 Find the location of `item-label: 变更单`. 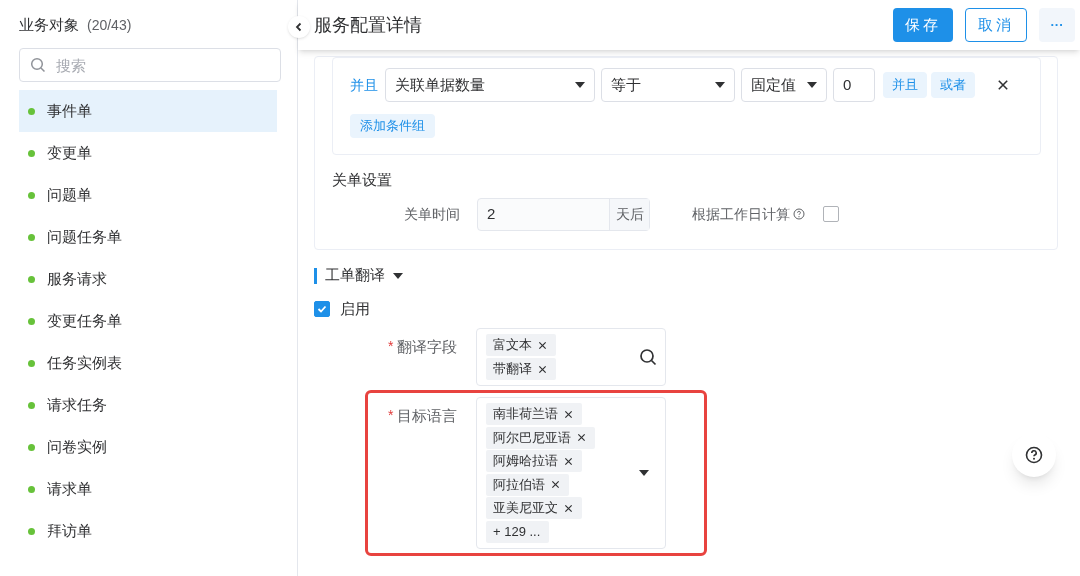

item-label: 变更单 is located at coordinates (69, 152).